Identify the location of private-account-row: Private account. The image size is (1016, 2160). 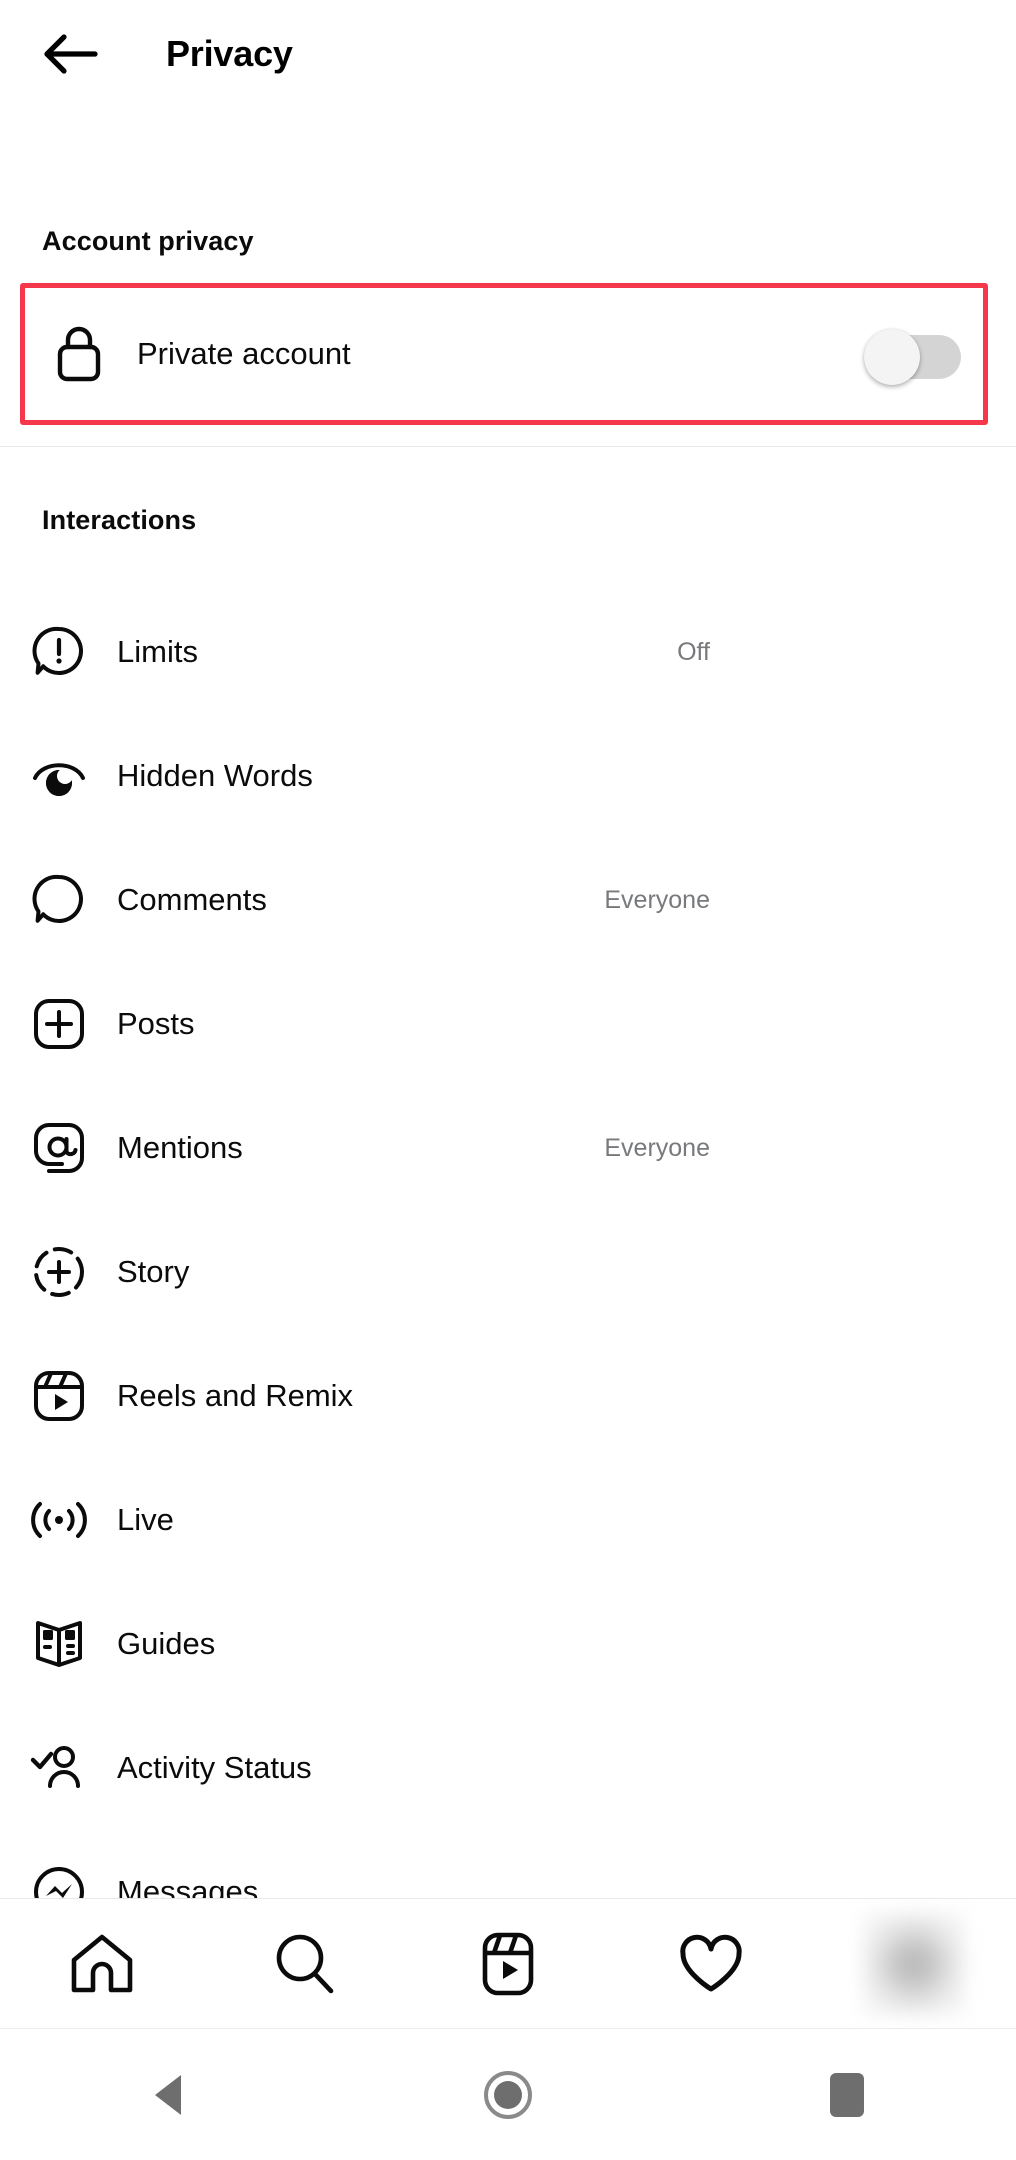
(504, 354).